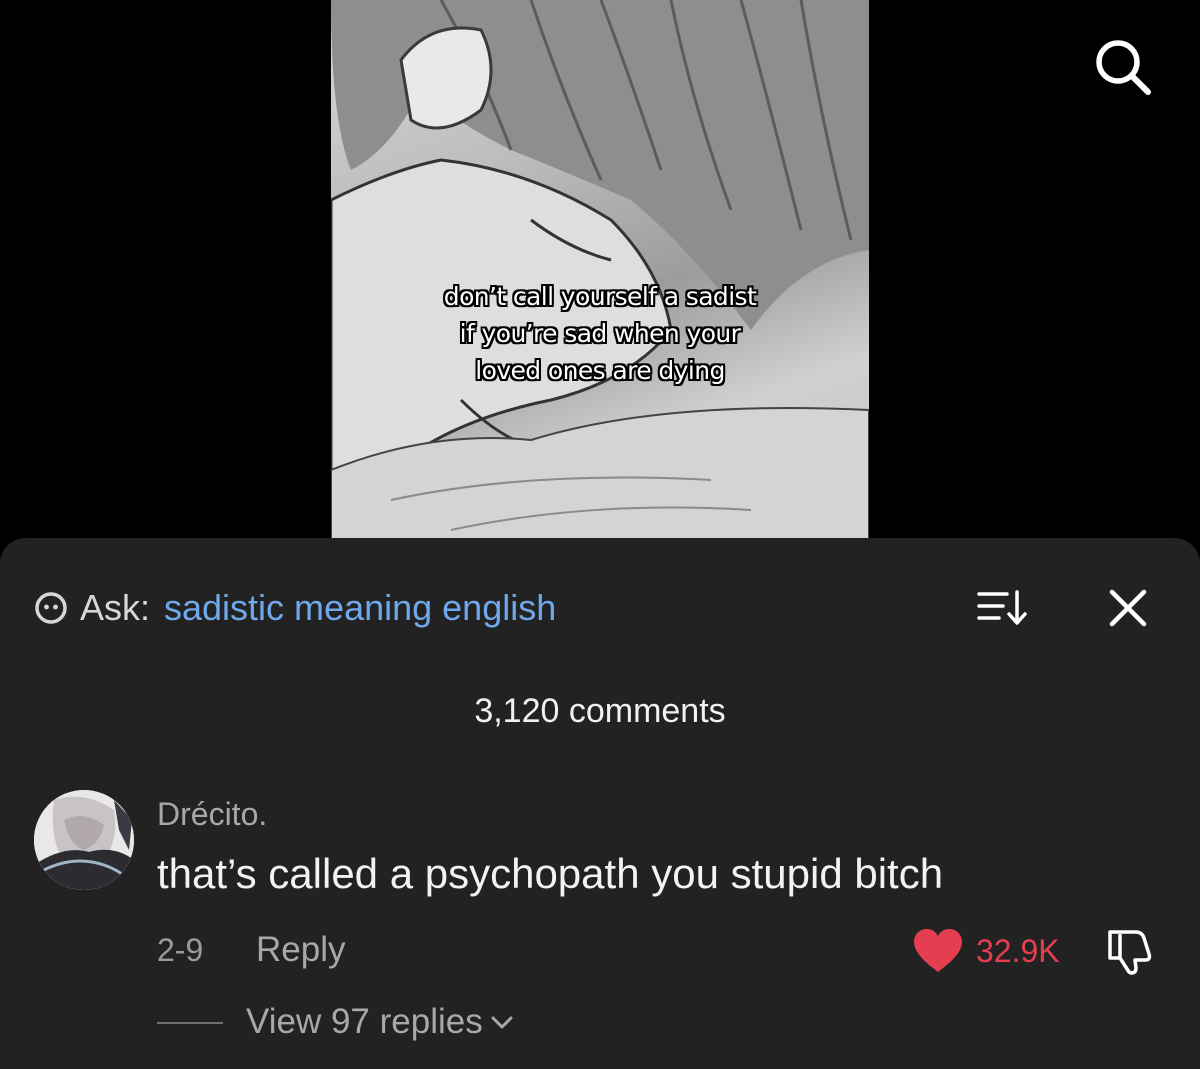 Image resolution: width=1200 pixels, height=1069 pixels. I want to click on thumbs-down-icon, so click(1130, 952).